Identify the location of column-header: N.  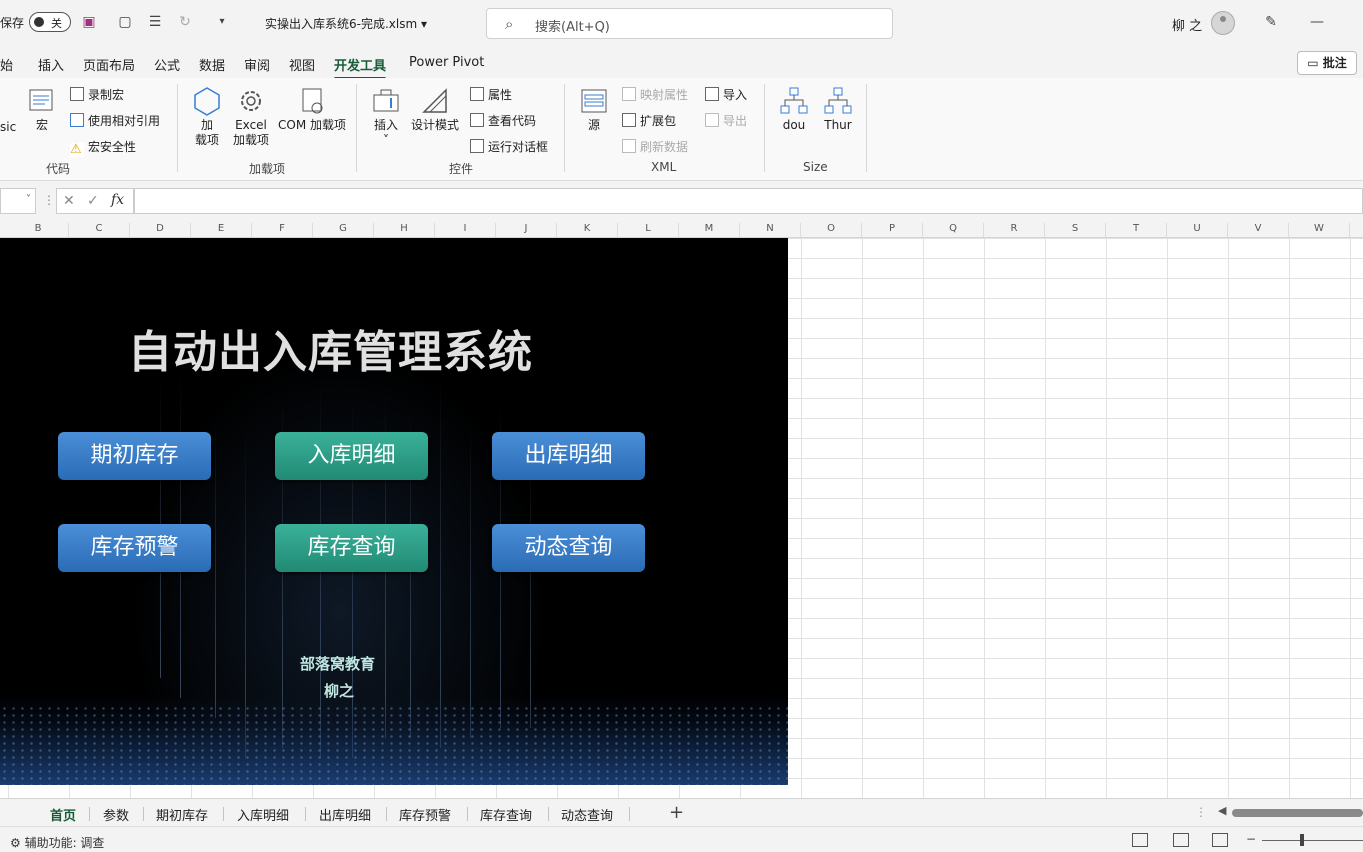
(770, 230).